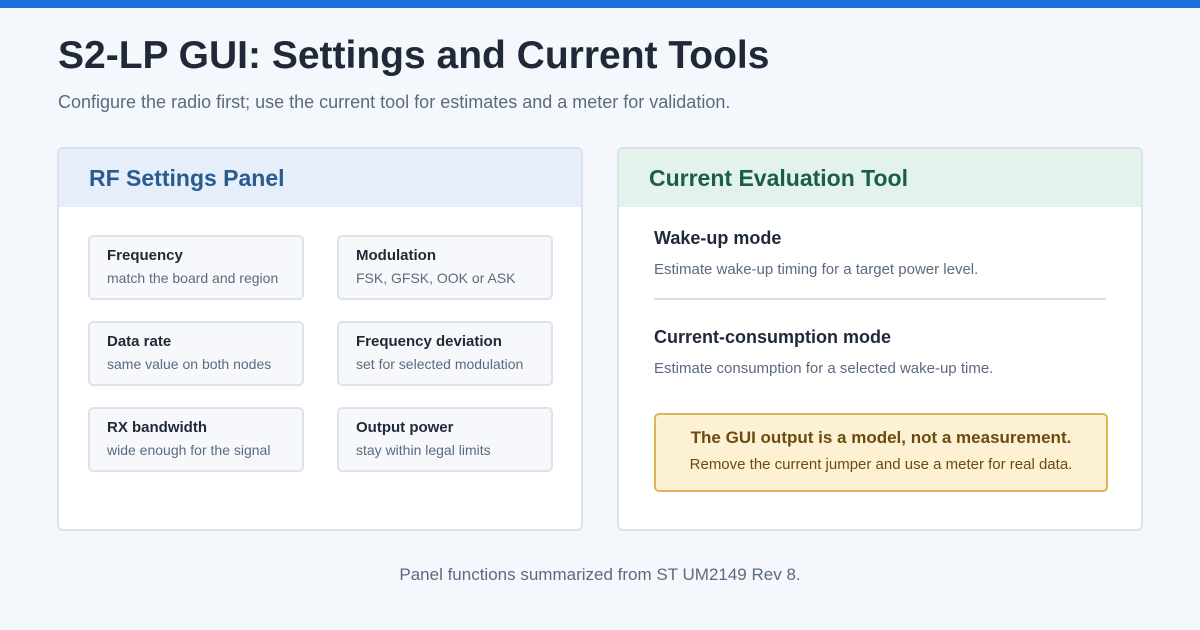  What do you see at coordinates (423, 450) in the screenshot?
I see `setting-description: stay within legal limits` at bounding box center [423, 450].